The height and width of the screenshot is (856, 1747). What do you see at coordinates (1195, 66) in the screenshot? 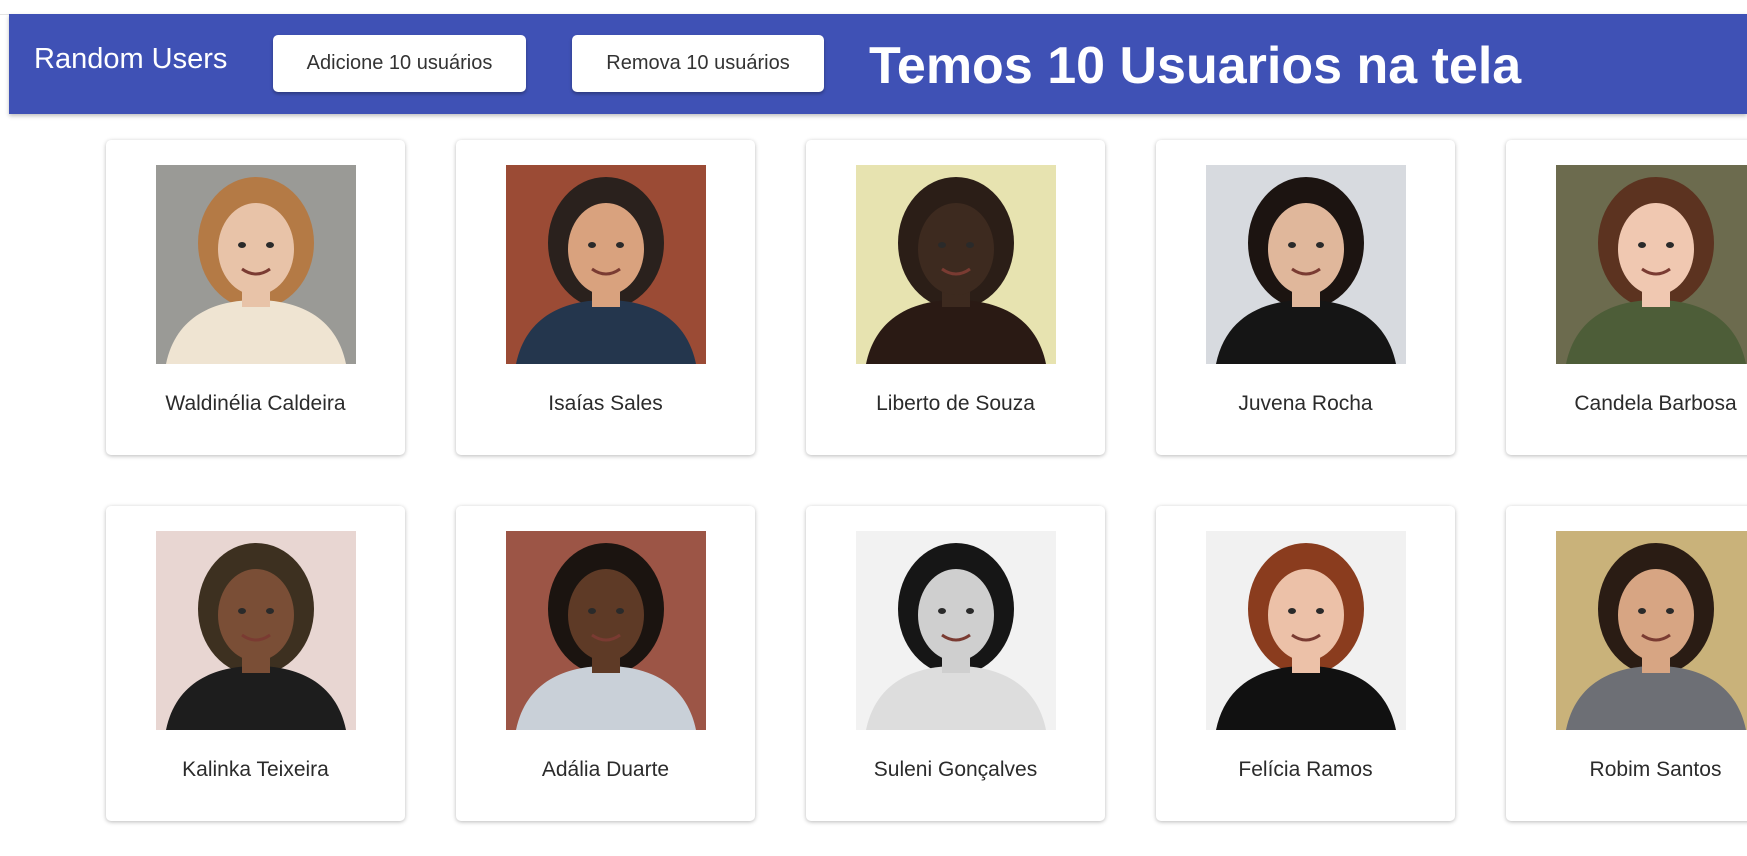
I see `user-count-headline: Temos 10 Usuarios na tela` at bounding box center [1195, 66].